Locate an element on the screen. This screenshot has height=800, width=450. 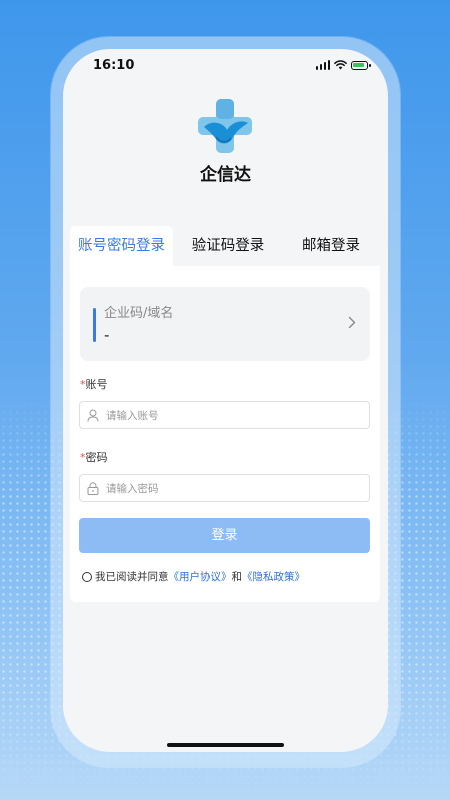
battery-icon is located at coordinates (361, 65).